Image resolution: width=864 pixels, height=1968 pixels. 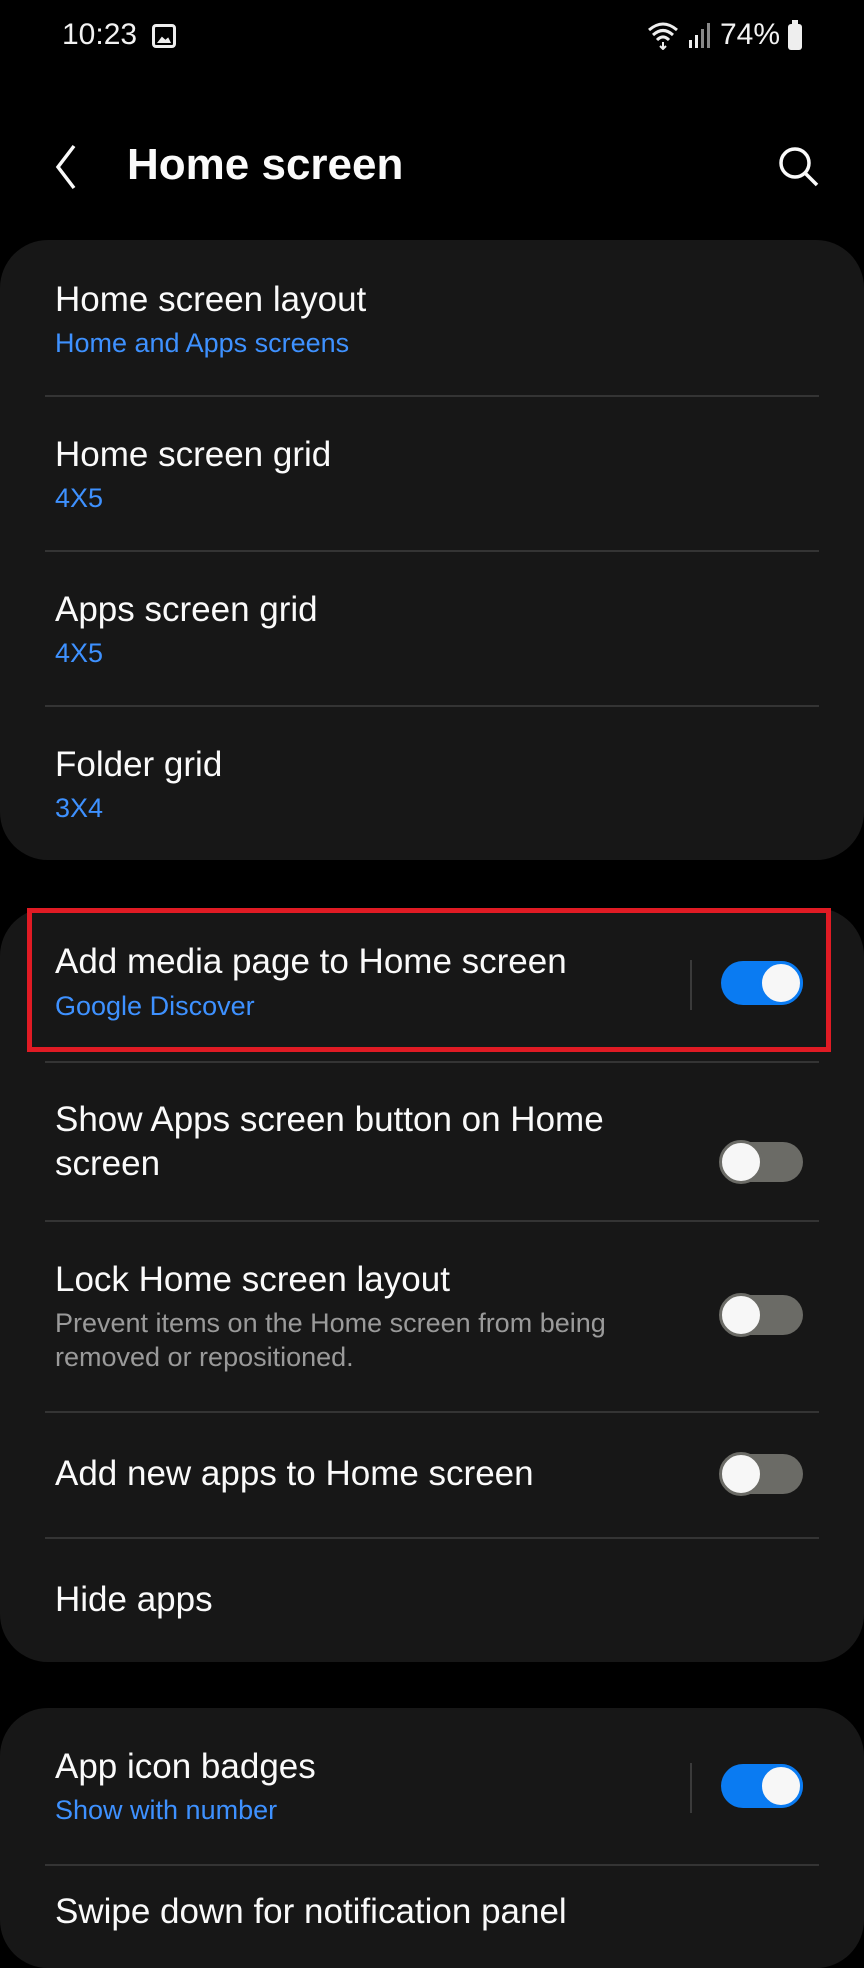 I want to click on apps-screen-grid-item: Apps screen grid 4X5, so click(x=432, y=630).